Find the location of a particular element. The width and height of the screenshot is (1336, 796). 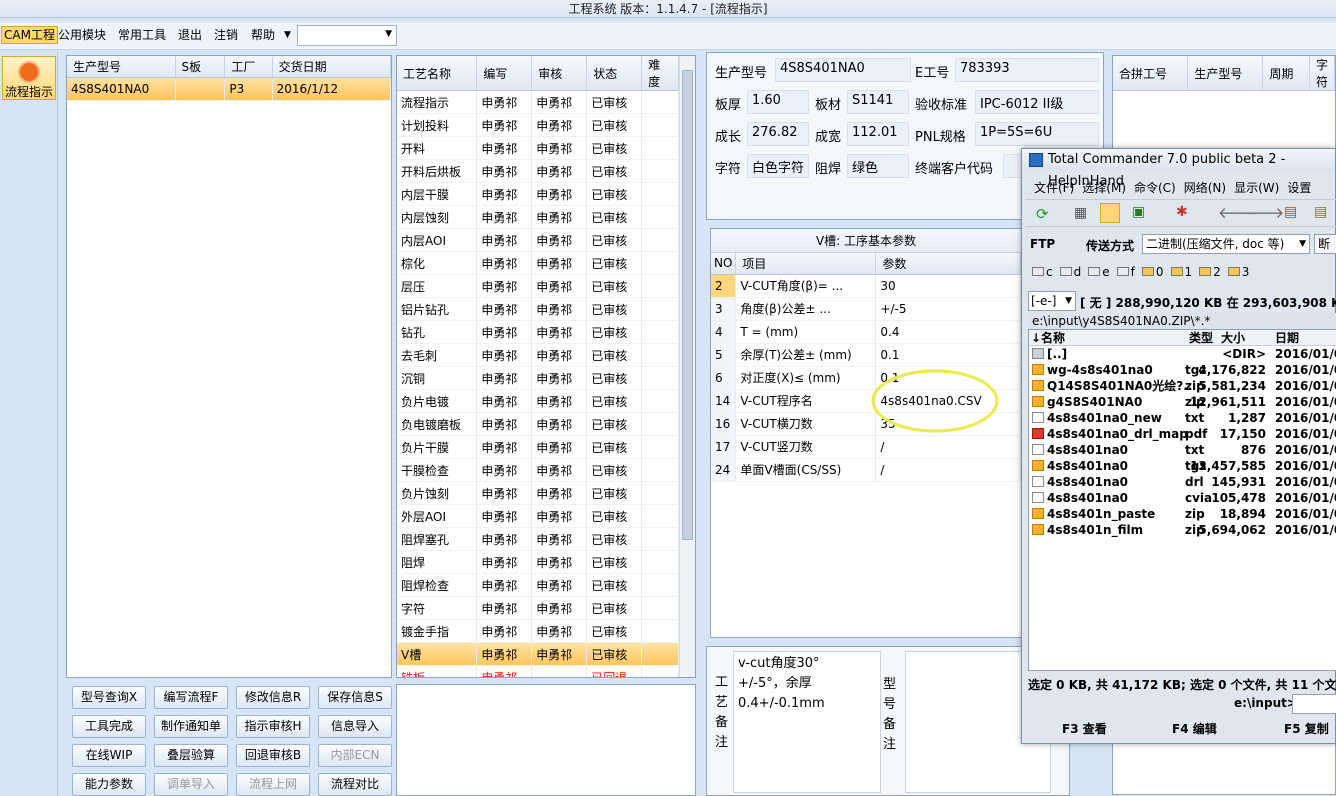

edit-flow-button: 编写流程F is located at coordinates (191, 697).